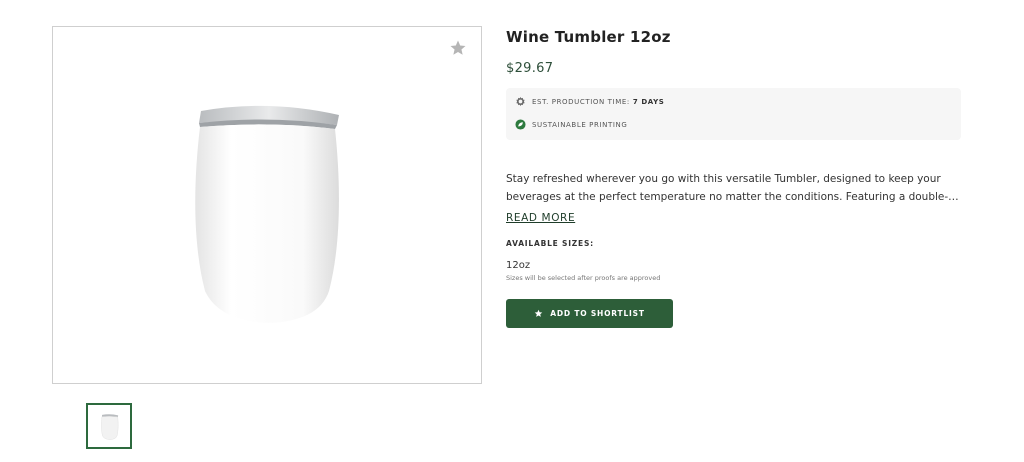 Image resolution: width=1024 pixels, height=462 pixels. What do you see at coordinates (530, 68) in the screenshot?
I see `product-price: $29.67` at bounding box center [530, 68].